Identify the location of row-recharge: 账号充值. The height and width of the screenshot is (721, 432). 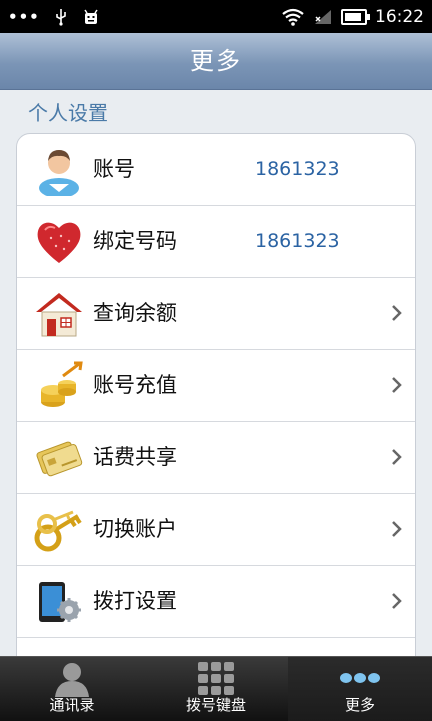
(216, 386).